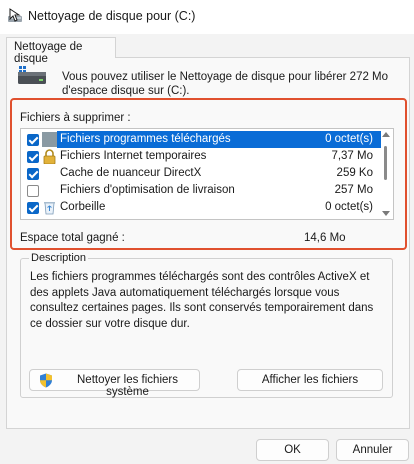  I want to click on item-size: 7,37 Mo, so click(352, 156).